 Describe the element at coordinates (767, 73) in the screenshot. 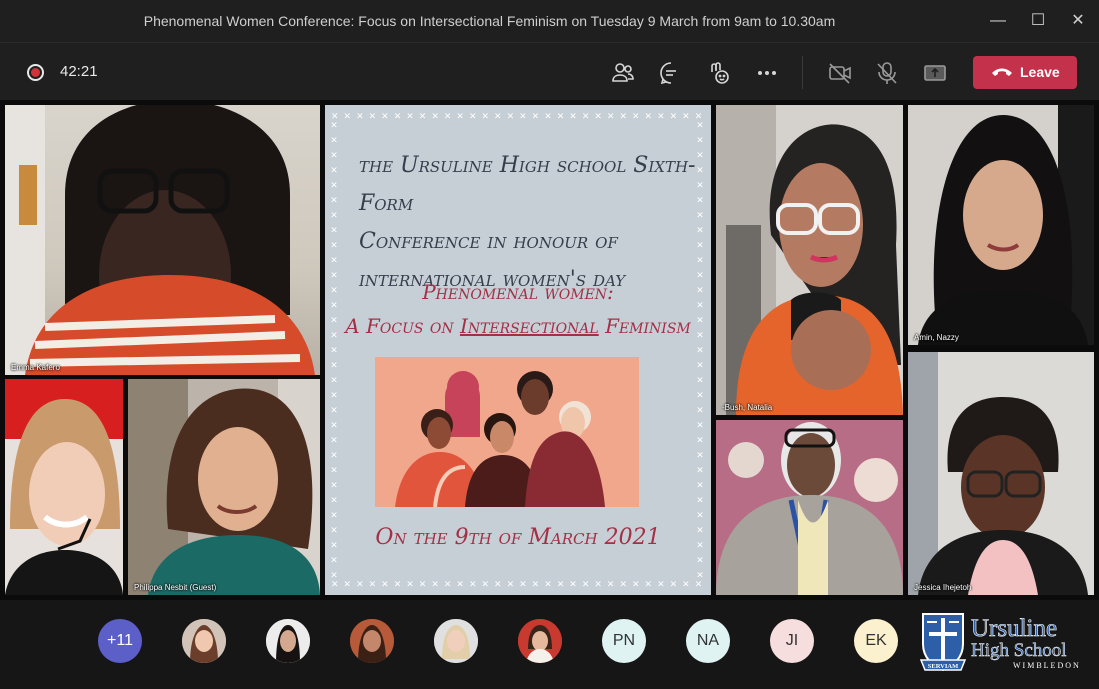

I see `more-options-icon` at that location.